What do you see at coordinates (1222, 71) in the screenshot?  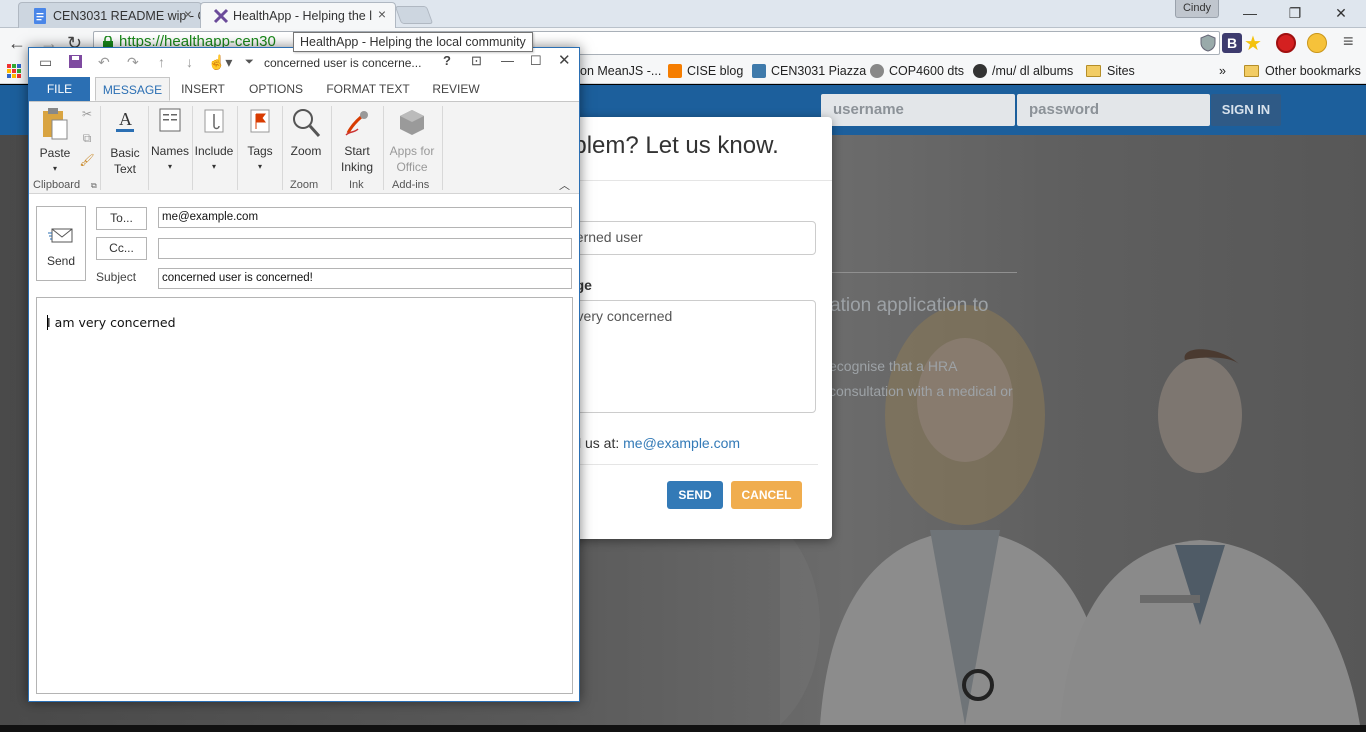 I see `bookmarks-overflow: »` at bounding box center [1222, 71].